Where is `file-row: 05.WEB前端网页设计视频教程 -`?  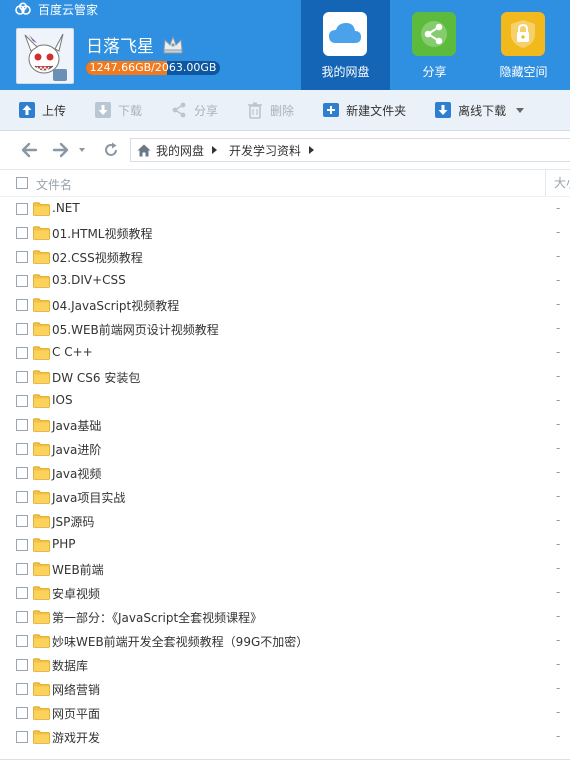 file-row: 05.WEB前端网页设计视频教程 - is located at coordinates (285, 329).